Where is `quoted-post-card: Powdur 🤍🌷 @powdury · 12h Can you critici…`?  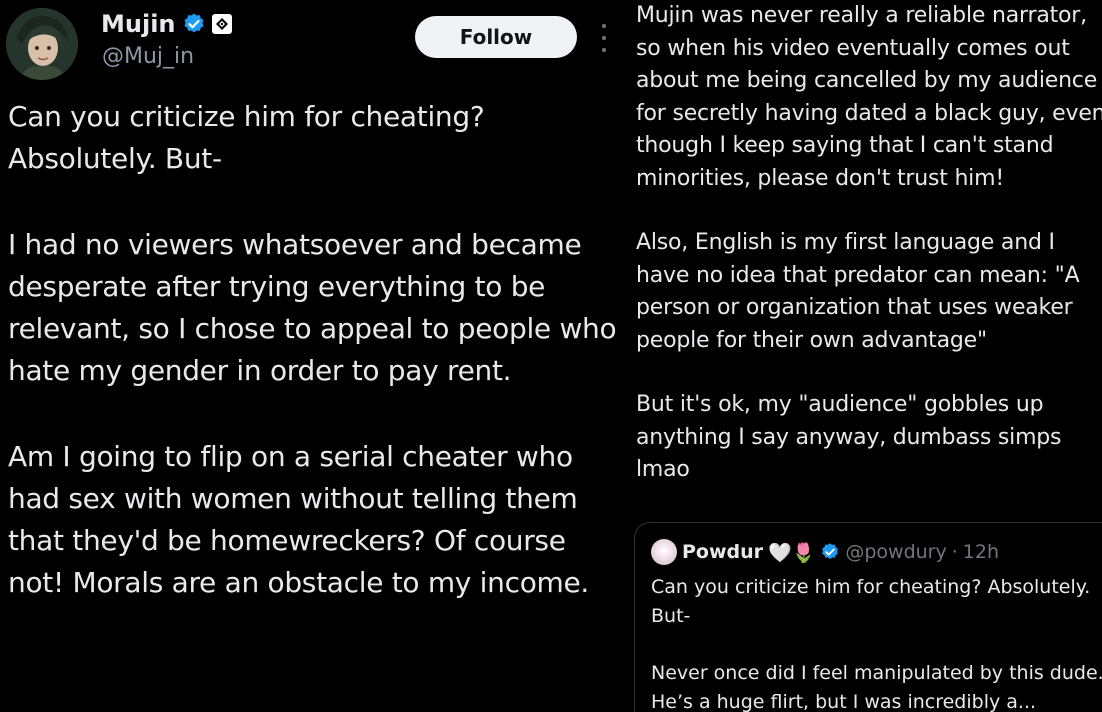 quoted-post-card: Powdur 🤍🌷 @powdury · 12h Can you critici… is located at coordinates (868, 617).